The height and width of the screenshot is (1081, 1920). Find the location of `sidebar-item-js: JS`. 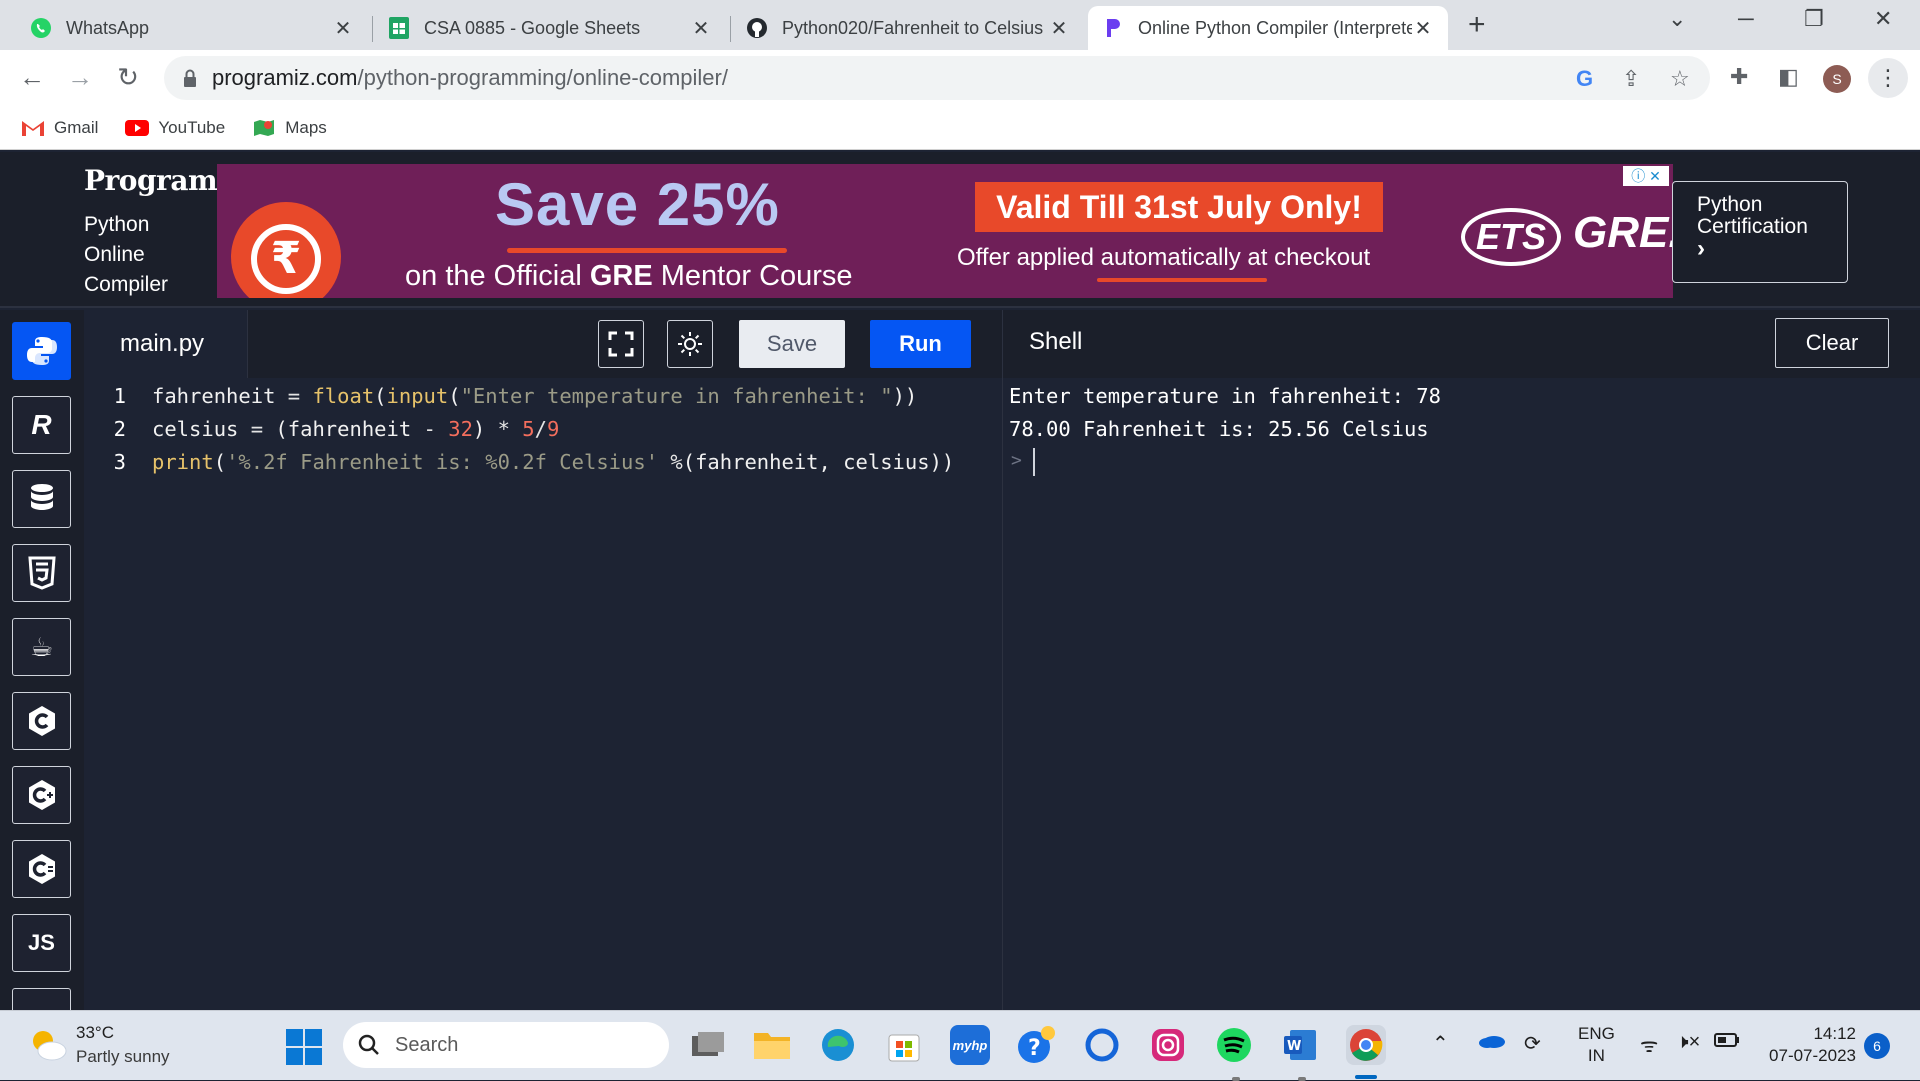

sidebar-item-js: JS is located at coordinates (41, 943).